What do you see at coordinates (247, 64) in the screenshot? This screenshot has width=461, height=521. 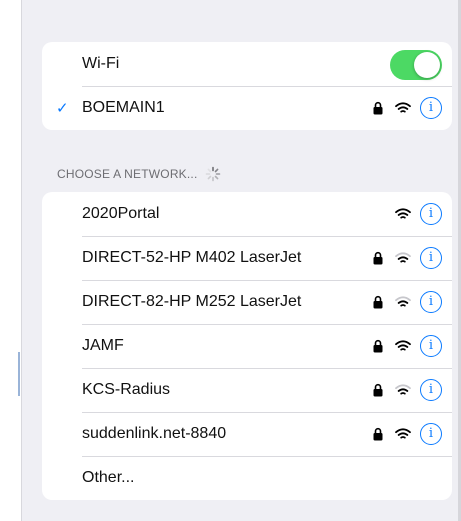 I see `wifi-toggle-row: Wi-Fi` at bounding box center [247, 64].